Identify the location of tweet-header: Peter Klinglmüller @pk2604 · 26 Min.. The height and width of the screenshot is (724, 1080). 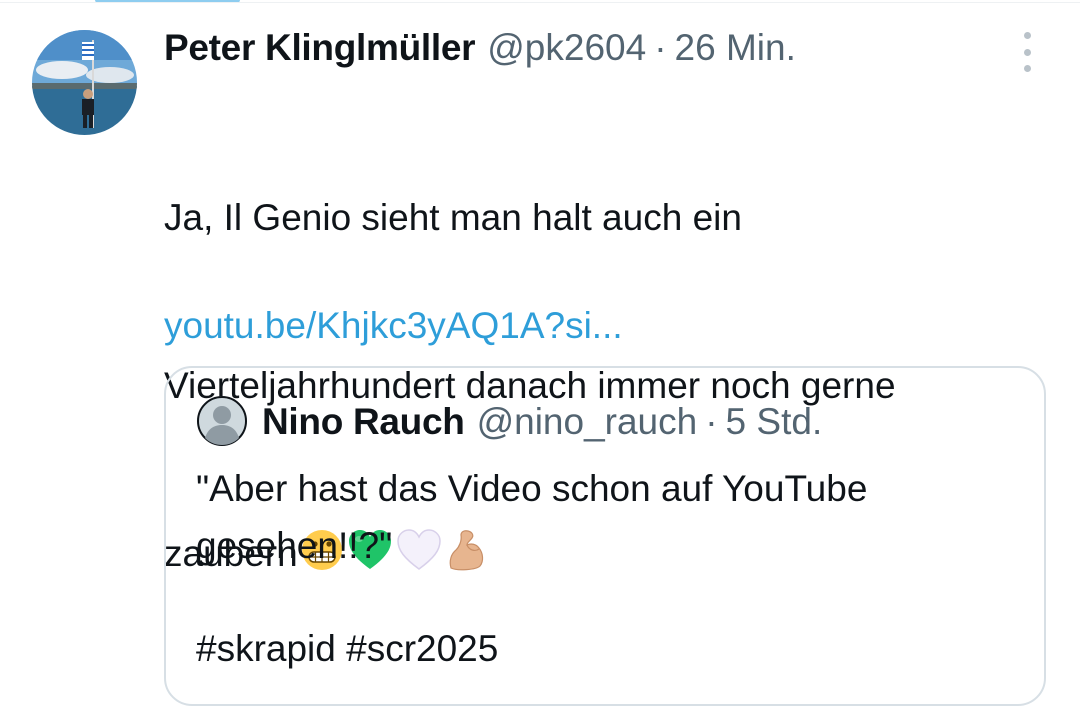
(480, 48).